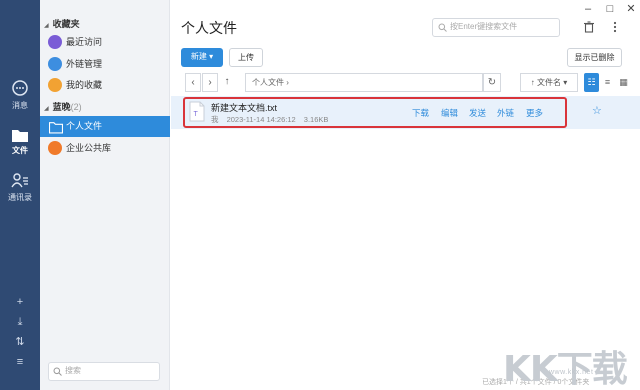 The height and width of the screenshot is (390, 640). What do you see at coordinates (20, 136) in the screenshot?
I see `folder-icon` at bounding box center [20, 136].